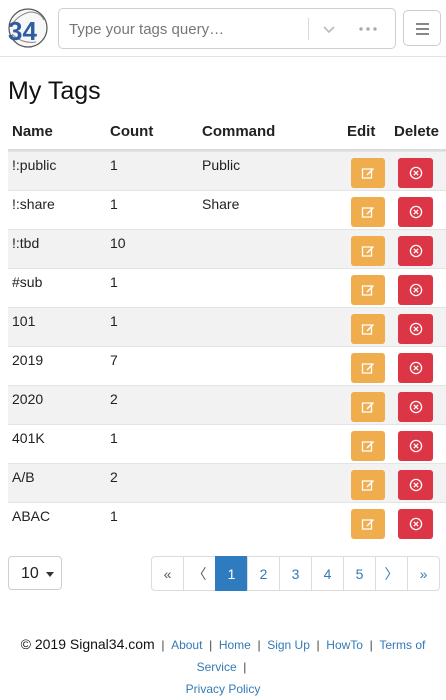 The width and height of the screenshot is (446, 700). Describe the element at coordinates (27, 360) in the screenshot. I see `tag-name: 2019` at that location.